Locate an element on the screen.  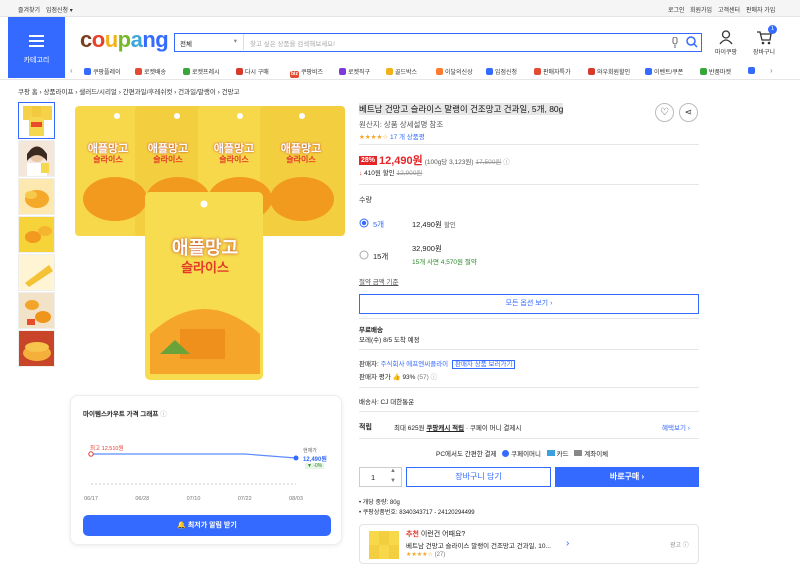
cart-button: 장바구니 1 is located at coordinates (764, 40).